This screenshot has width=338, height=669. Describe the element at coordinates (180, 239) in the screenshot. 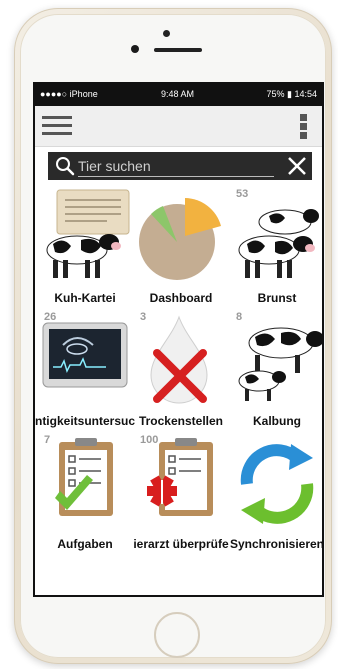

I see `pie-chart-icon` at that location.